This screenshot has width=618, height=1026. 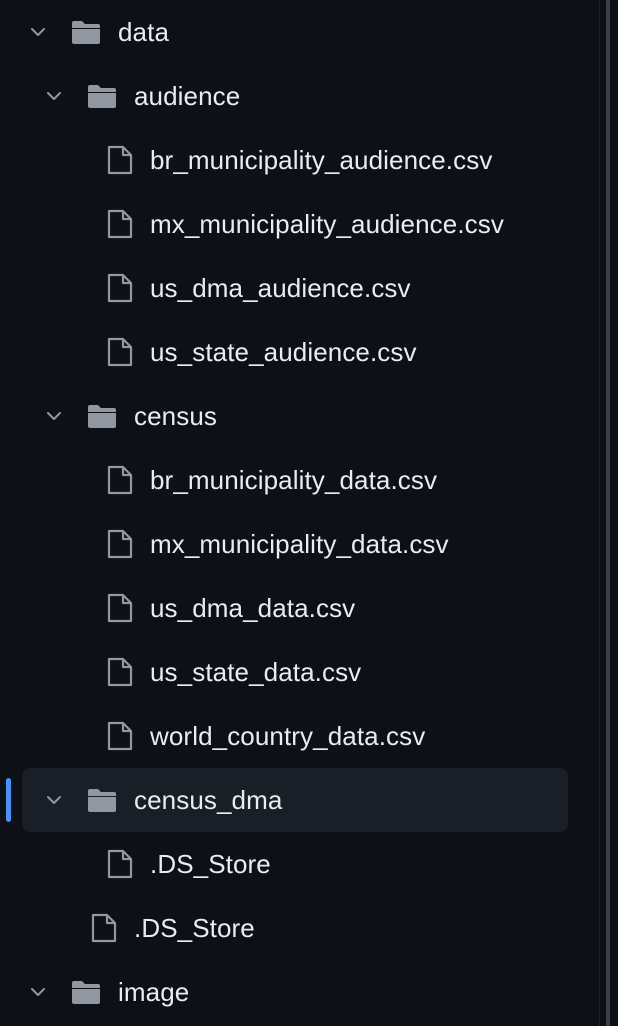 I want to click on tree-item-label: us_state_data.csv, so click(x=256, y=672).